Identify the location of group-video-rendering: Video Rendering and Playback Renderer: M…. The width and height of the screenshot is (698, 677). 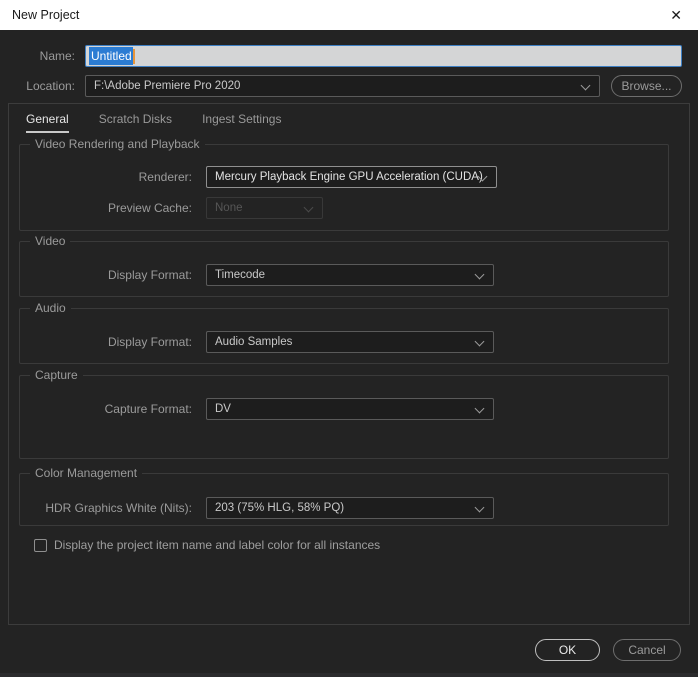
(344, 184).